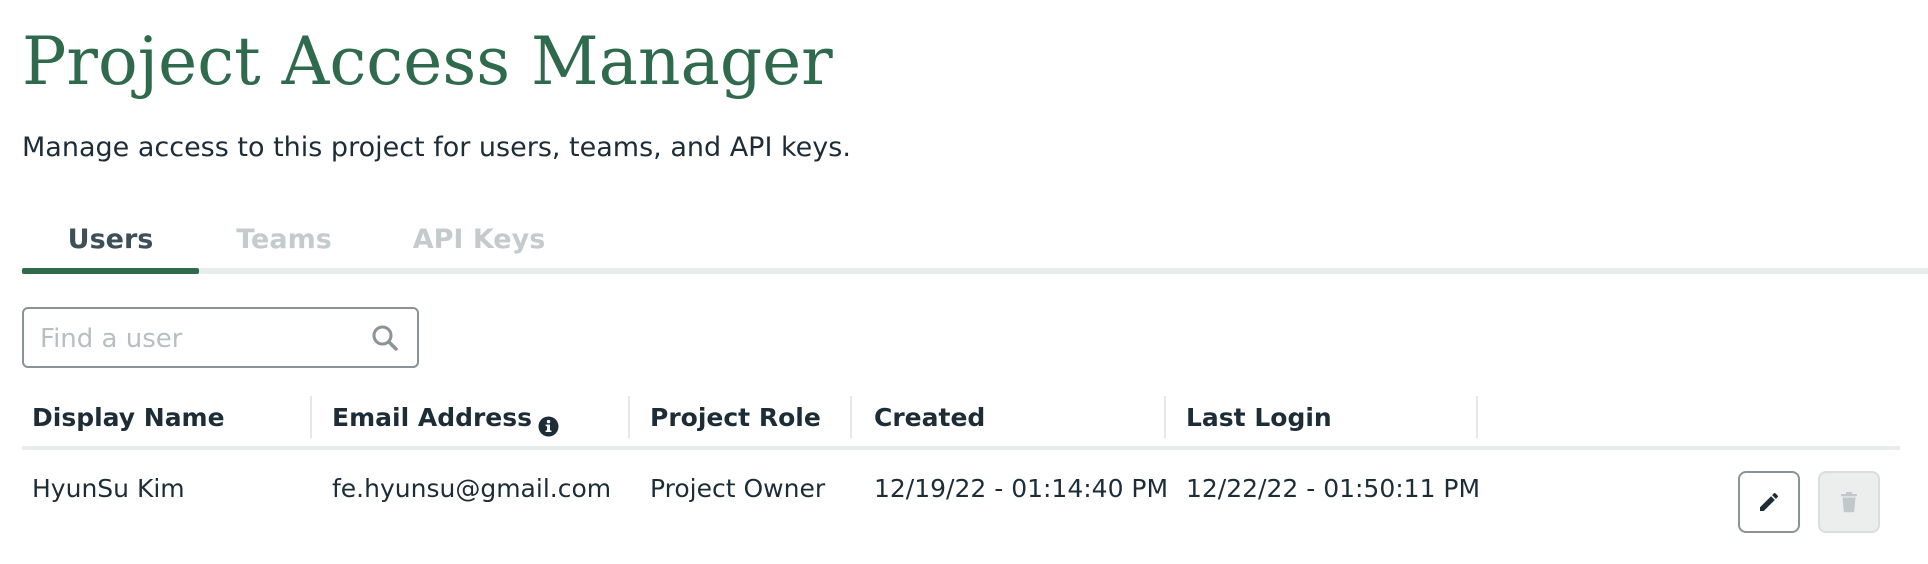  I want to click on pencil-icon, so click(1769, 501).